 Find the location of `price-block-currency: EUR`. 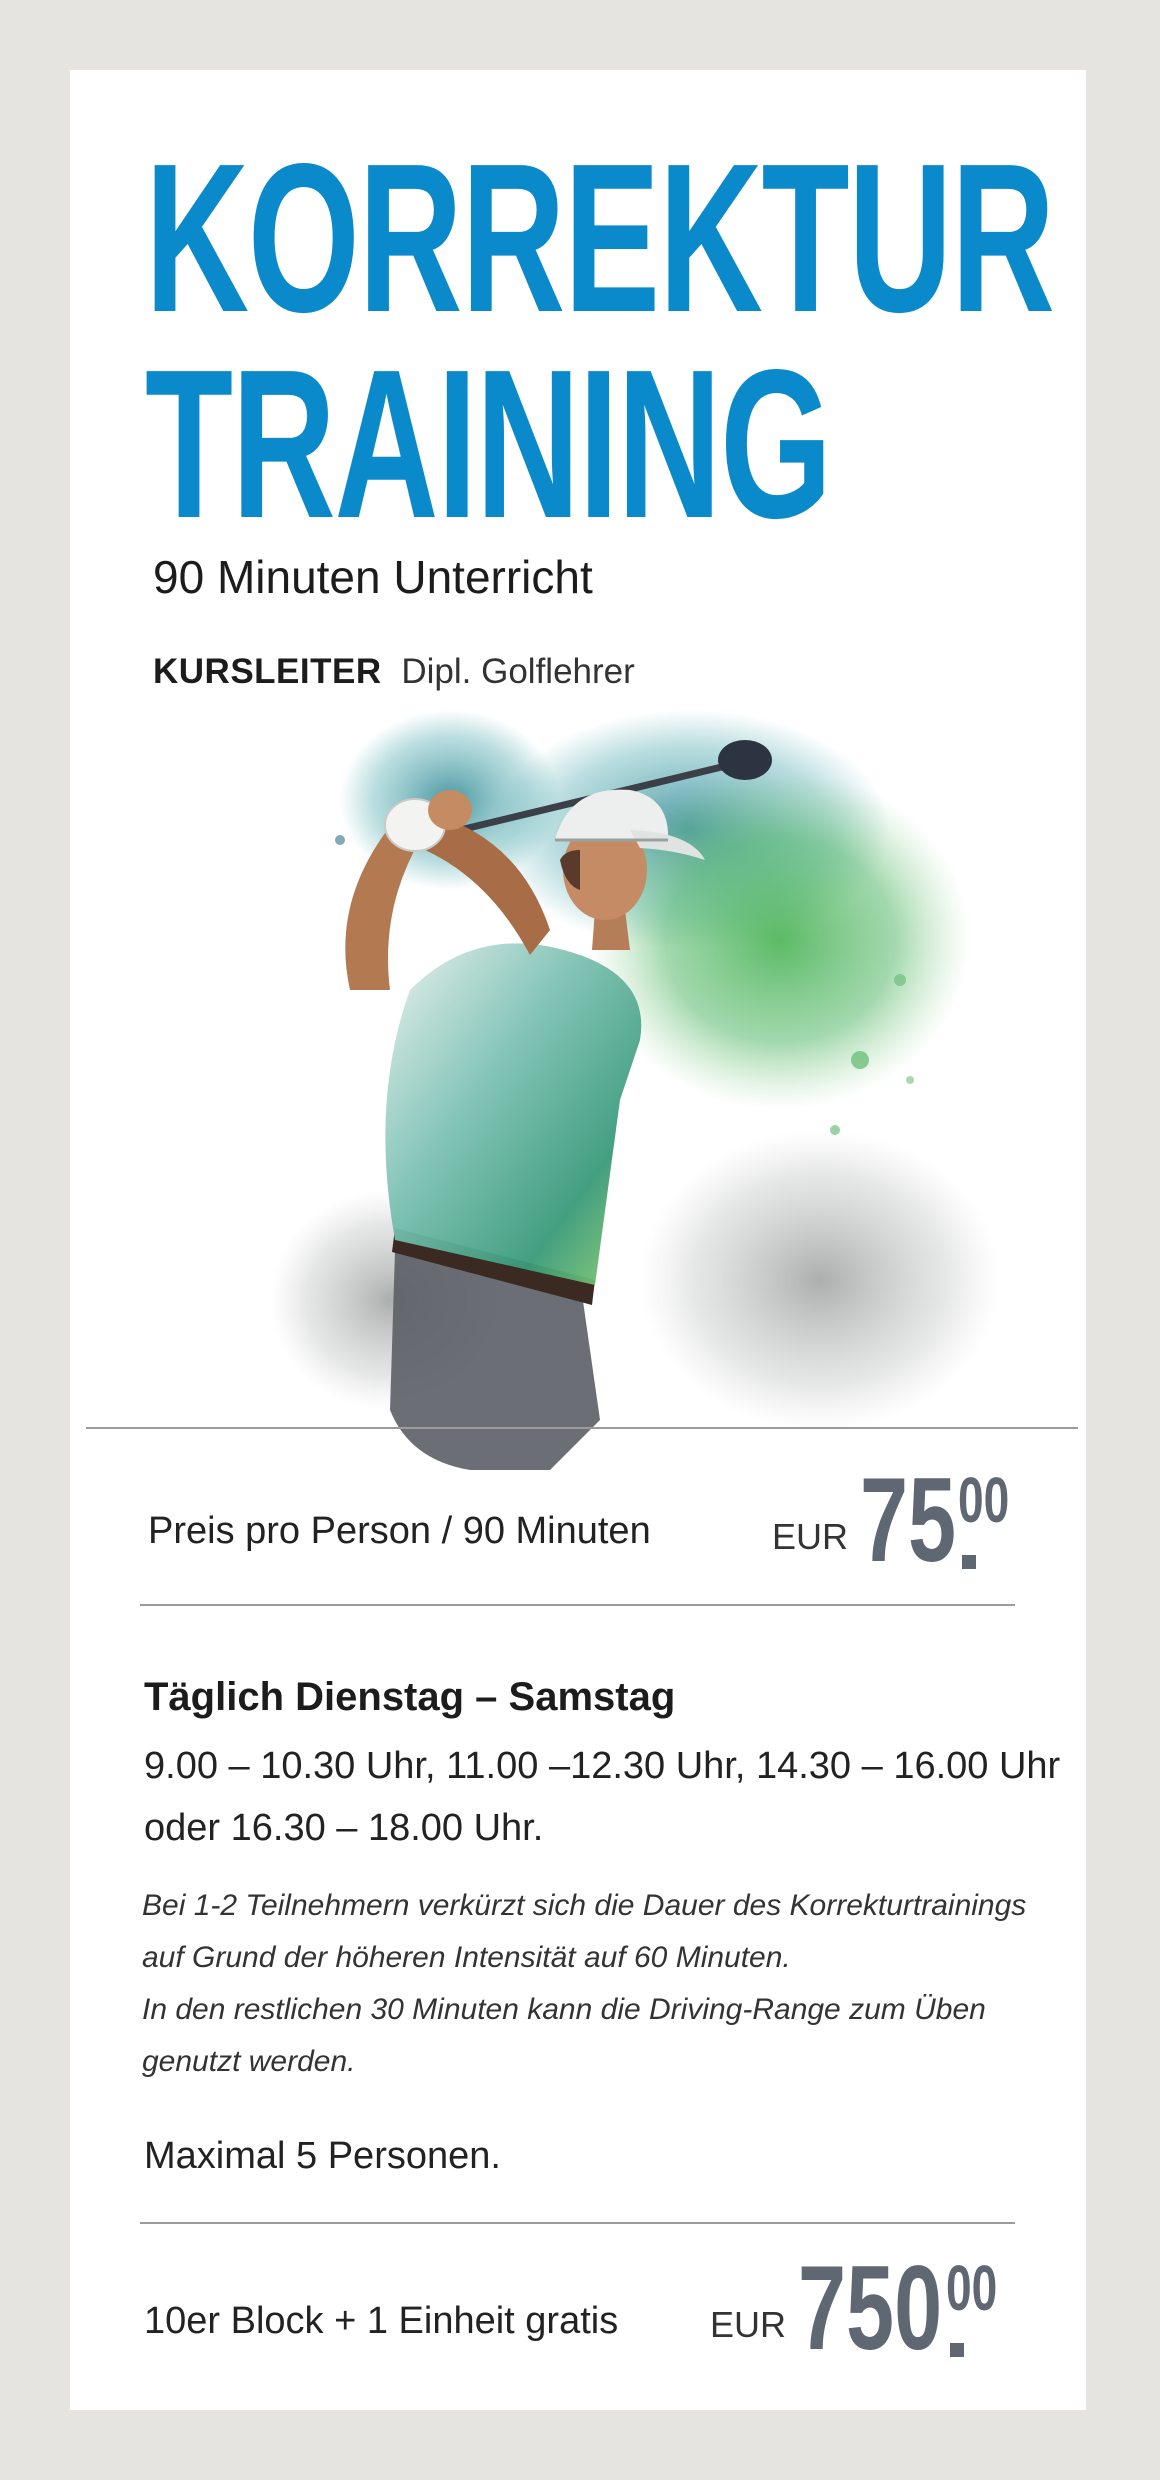

price-block-currency: EUR is located at coordinates (748, 2324).